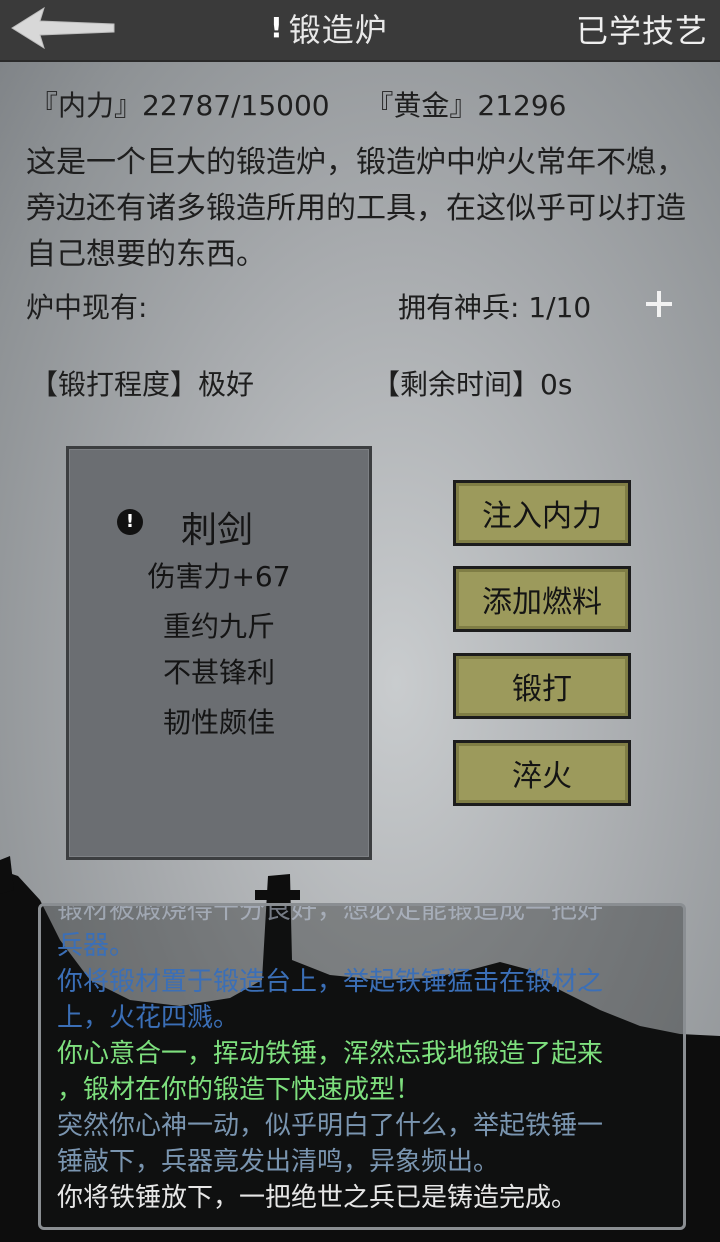 The image size is (720, 1242). What do you see at coordinates (317, 1198) in the screenshot?
I see `log-line: 你将铁锤放下，一把绝世之兵已是铸造完成。` at bounding box center [317, 1198].